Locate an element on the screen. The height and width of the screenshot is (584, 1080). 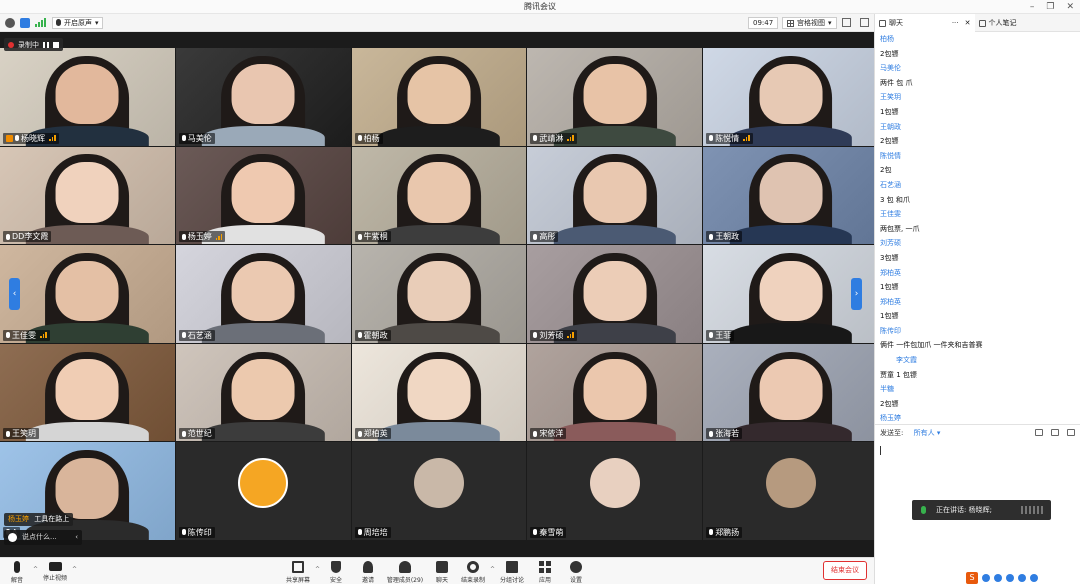
apps-button: 应用 is located at coordinates (545, 572).